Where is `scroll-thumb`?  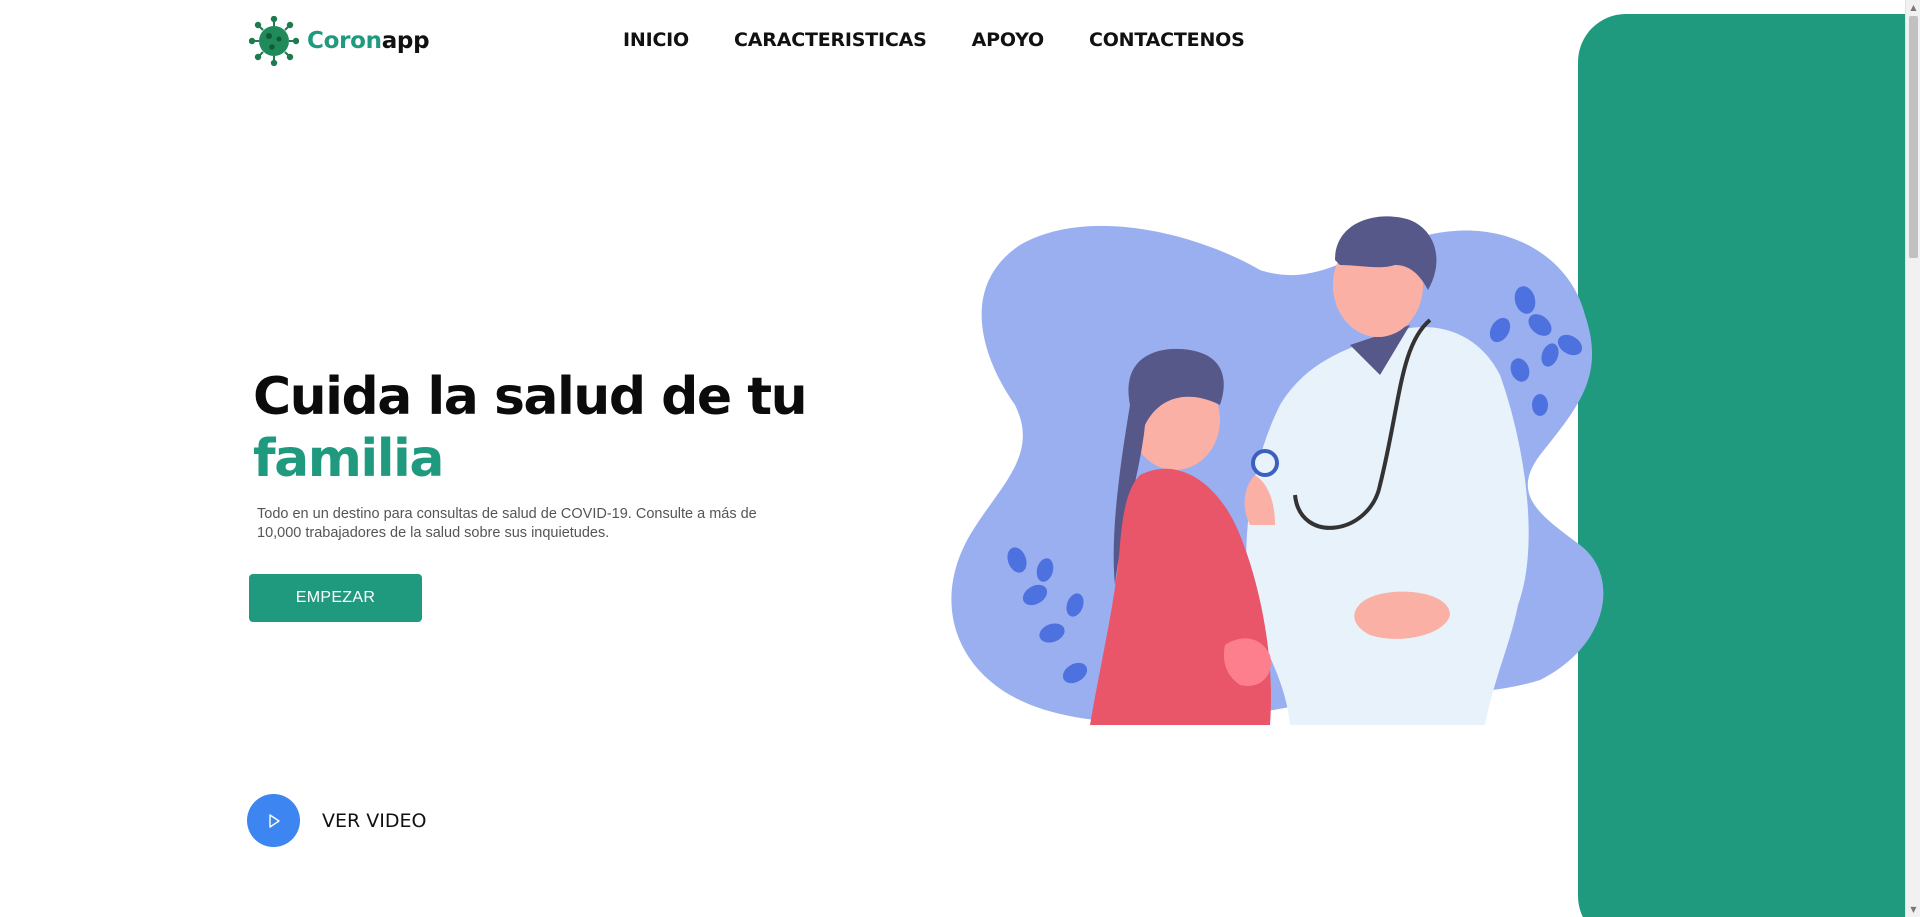
scroll-thumb is located at coordinates (1913, 137).